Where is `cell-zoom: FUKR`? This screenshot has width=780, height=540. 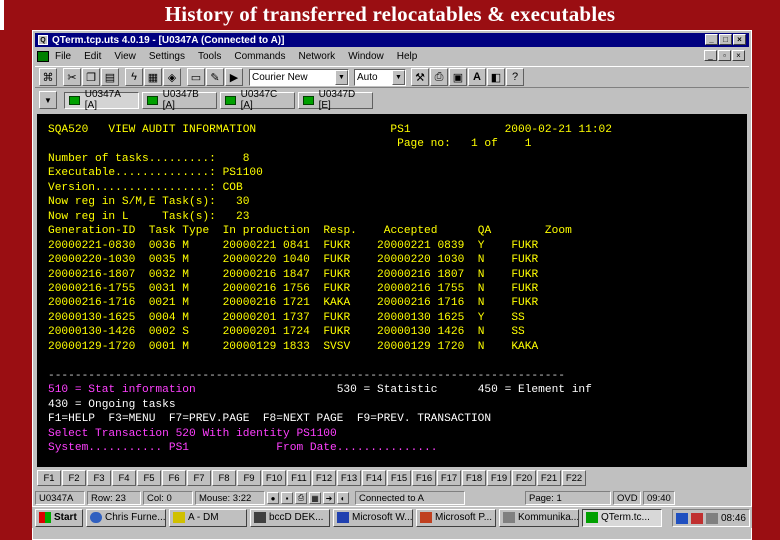
cell-zoom: FUKR is located at coordinates (525, 245).